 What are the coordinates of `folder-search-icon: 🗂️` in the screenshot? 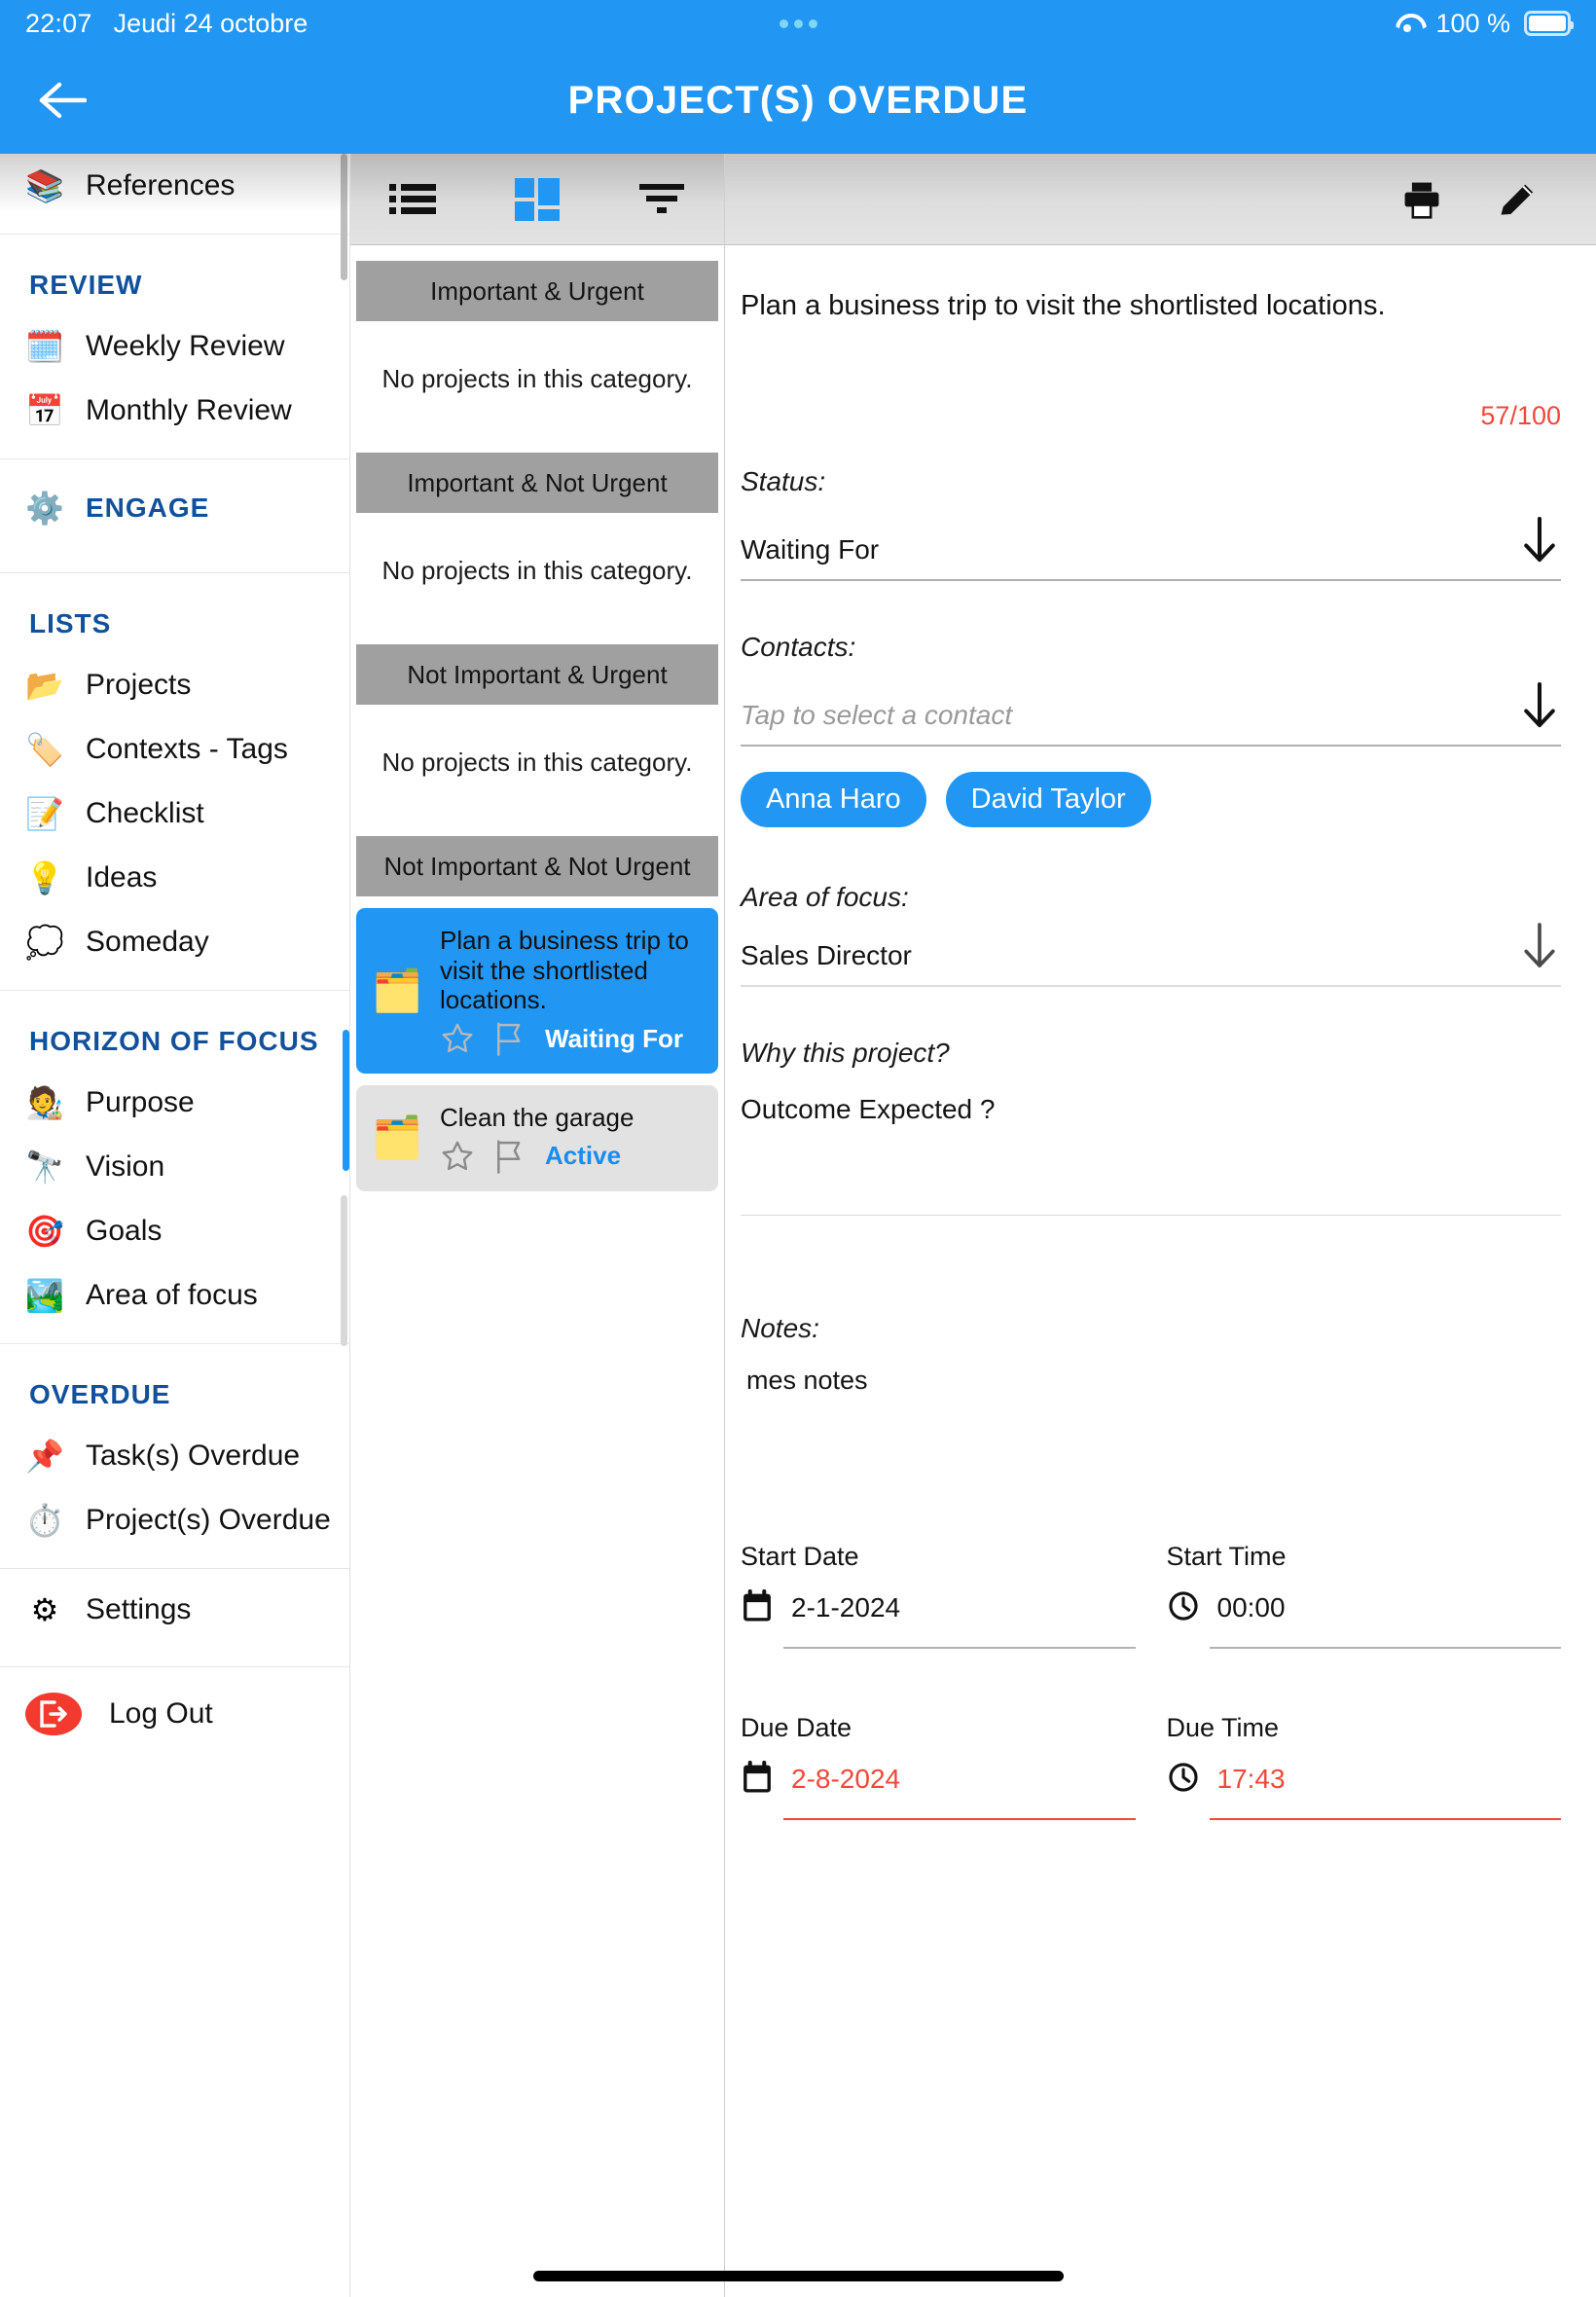 It's located at (397, 990).